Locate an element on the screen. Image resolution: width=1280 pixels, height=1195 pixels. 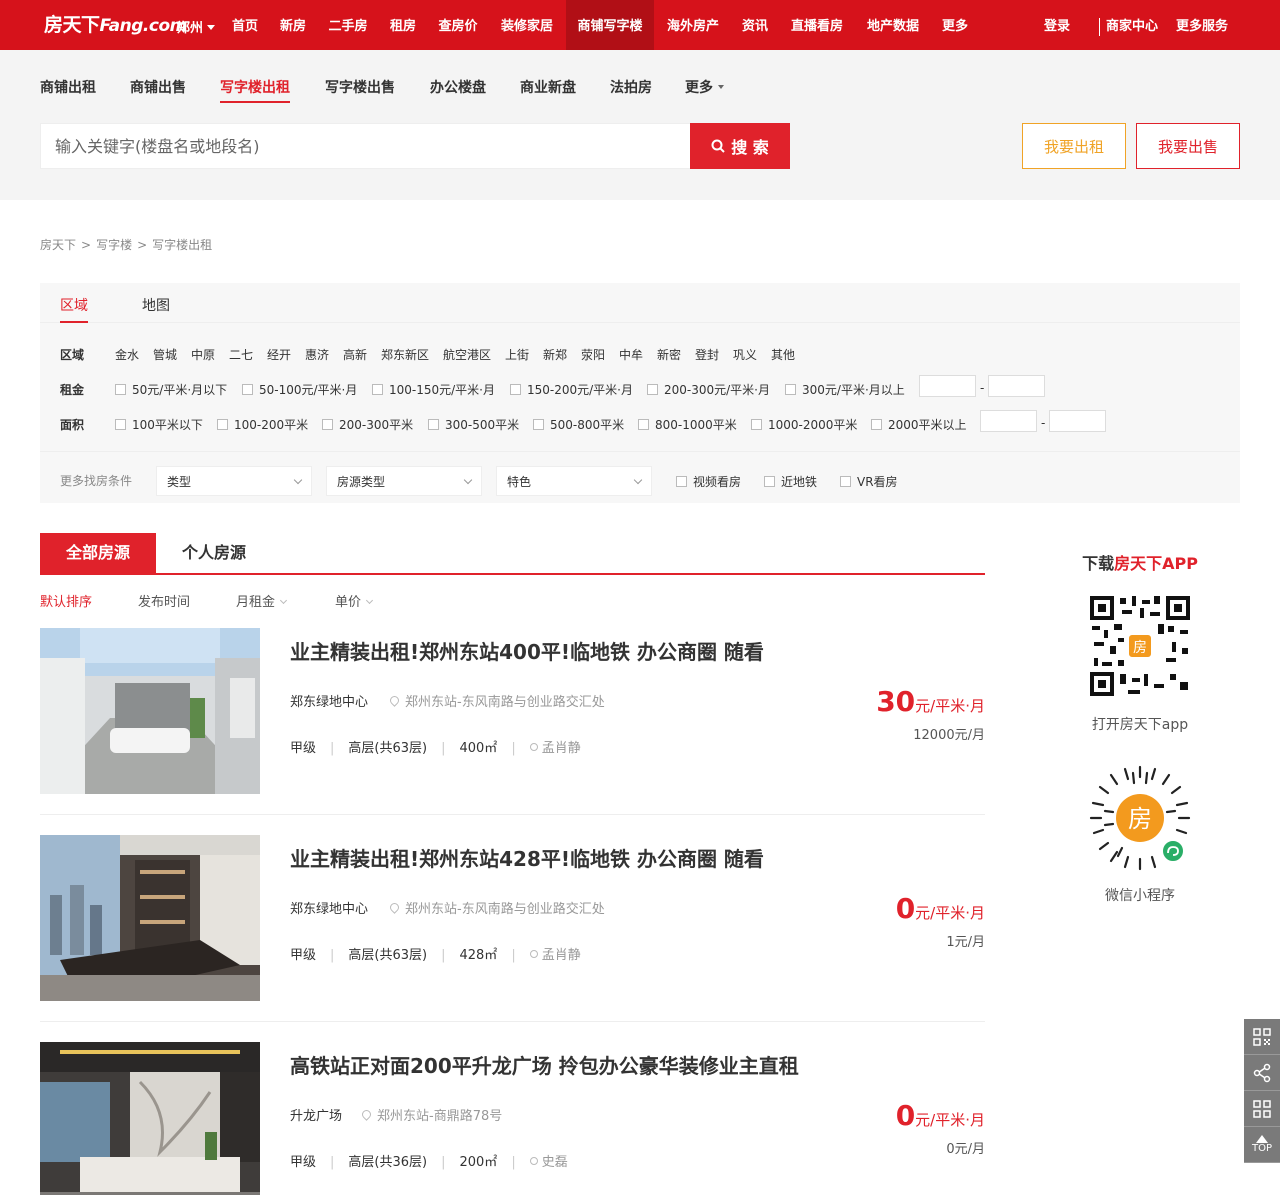
nav-decoration: 装修家居 is located at coordinates (527, 25).